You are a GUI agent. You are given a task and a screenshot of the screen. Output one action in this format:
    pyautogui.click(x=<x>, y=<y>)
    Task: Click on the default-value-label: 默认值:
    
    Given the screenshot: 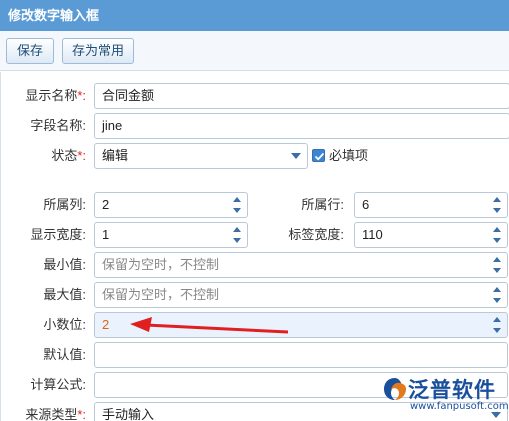 What is the action you would take?
    pyautogui.click(x=64, y=354)
    